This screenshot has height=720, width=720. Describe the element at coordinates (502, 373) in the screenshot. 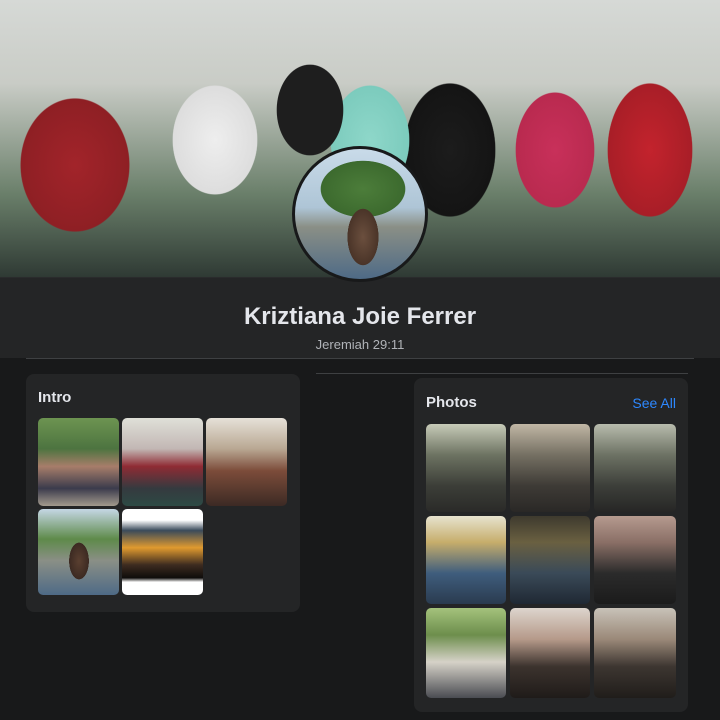

I see `section-divider` at that location.